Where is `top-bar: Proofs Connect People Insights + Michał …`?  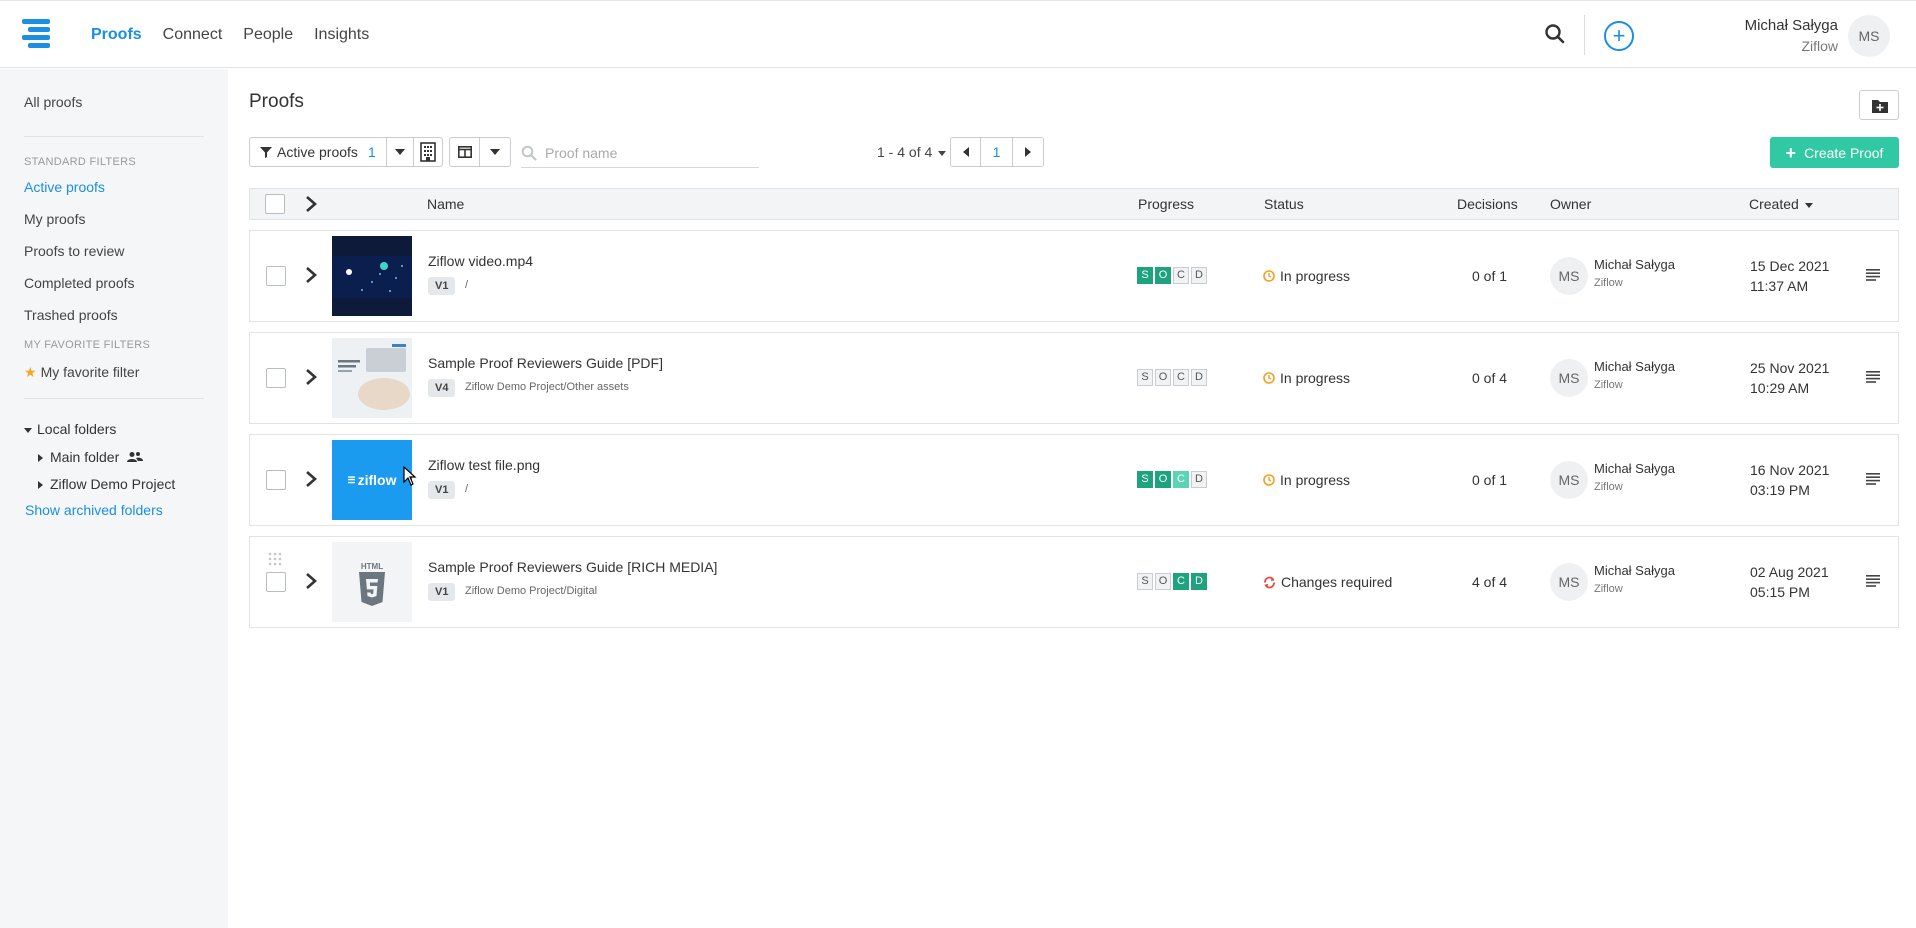 top-bar: Proofs Connect People Insights + Michał … is located at coordinates (958, 34).